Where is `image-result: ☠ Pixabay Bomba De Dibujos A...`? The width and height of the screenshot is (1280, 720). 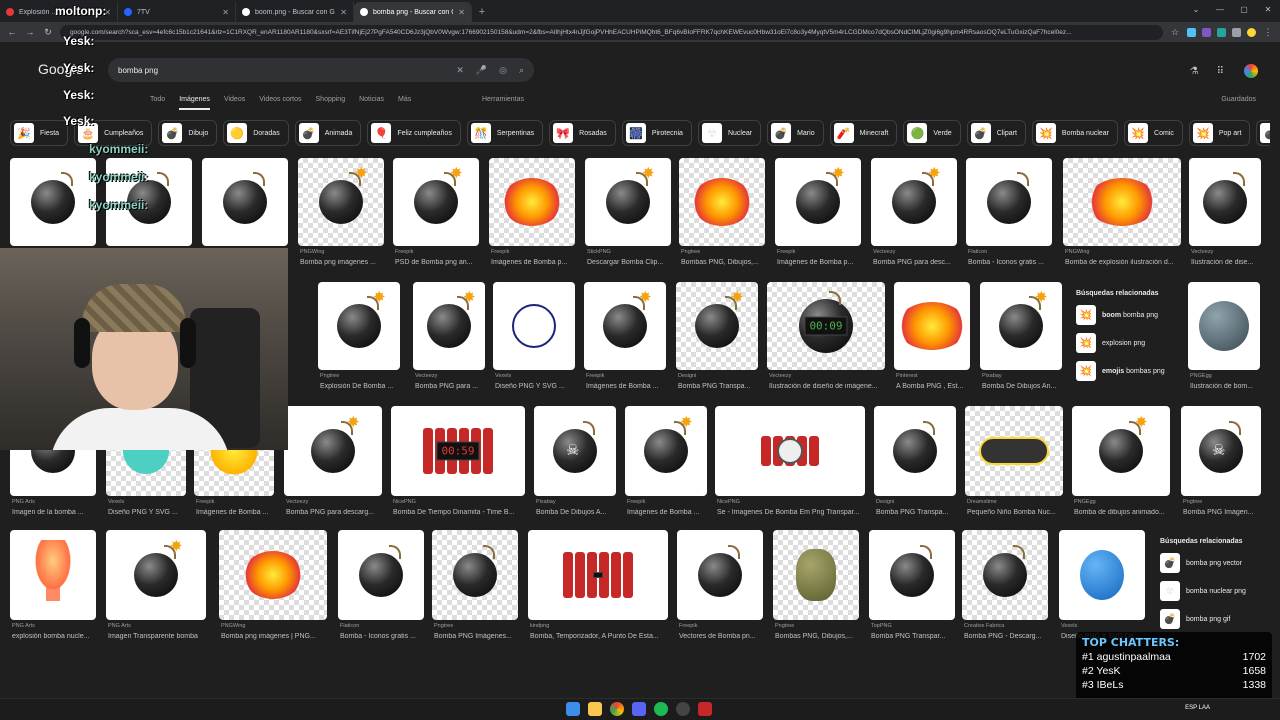
image-result: ☠ Pixabay Bomba De Dibujos A... is located at coordinates (575, 464).